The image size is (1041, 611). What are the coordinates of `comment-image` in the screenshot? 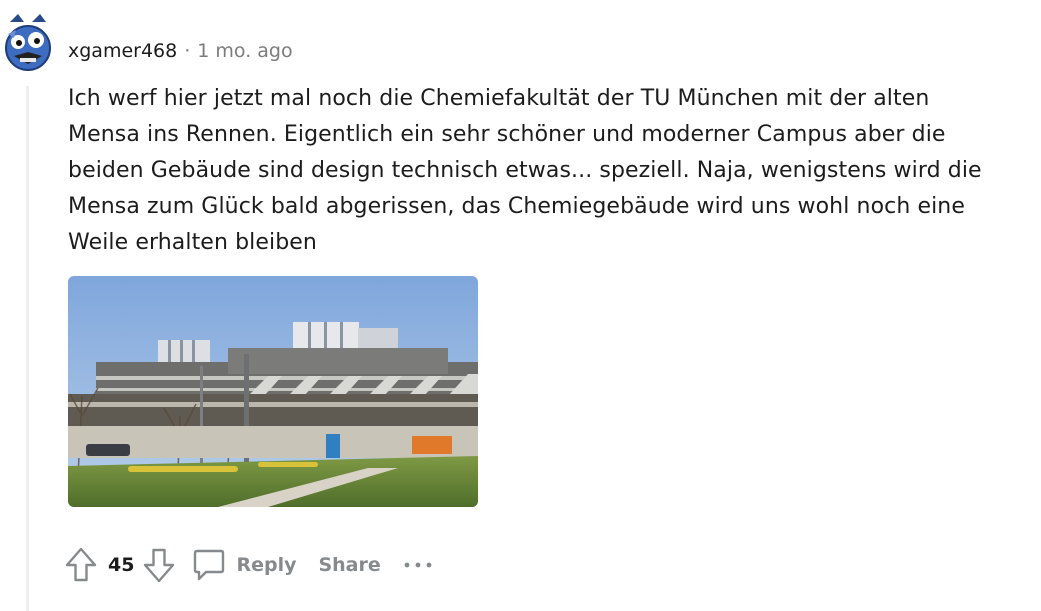 It's located at (273, 391).